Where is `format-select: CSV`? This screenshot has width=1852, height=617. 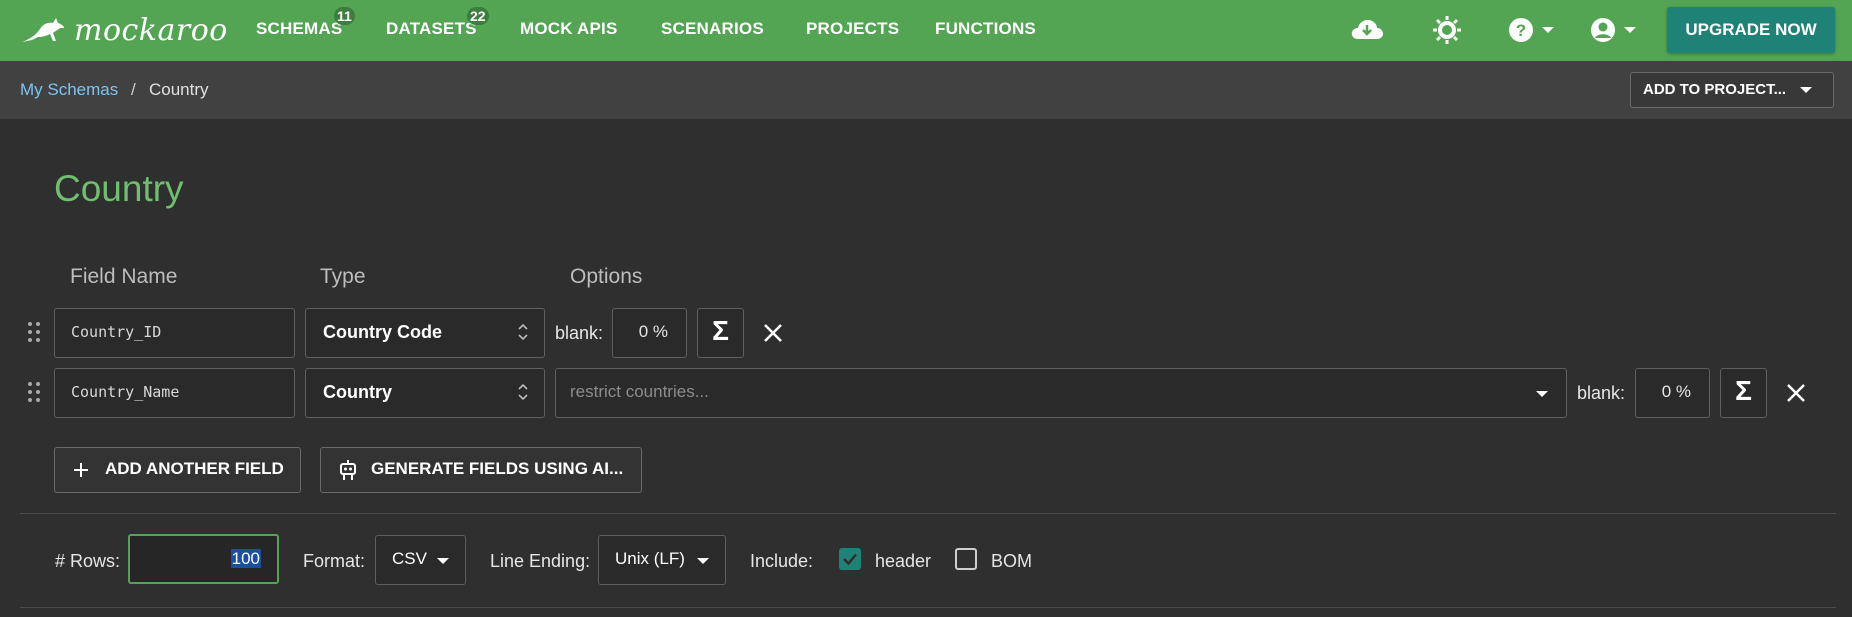
format-select: CSV is located at coordinates (420, 560).